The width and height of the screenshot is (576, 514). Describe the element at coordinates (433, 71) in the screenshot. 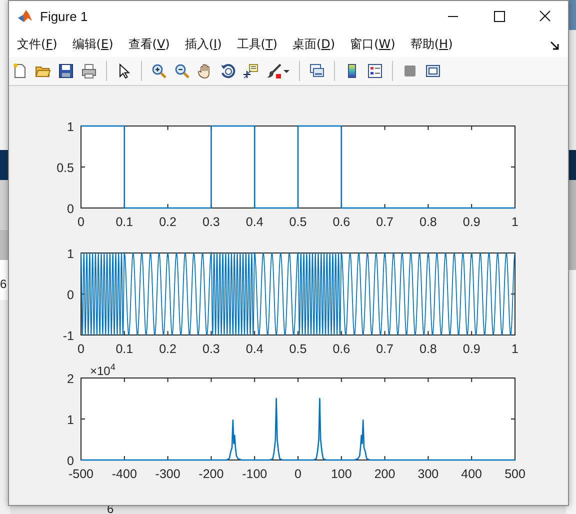

I see `frame-icon` at that location.